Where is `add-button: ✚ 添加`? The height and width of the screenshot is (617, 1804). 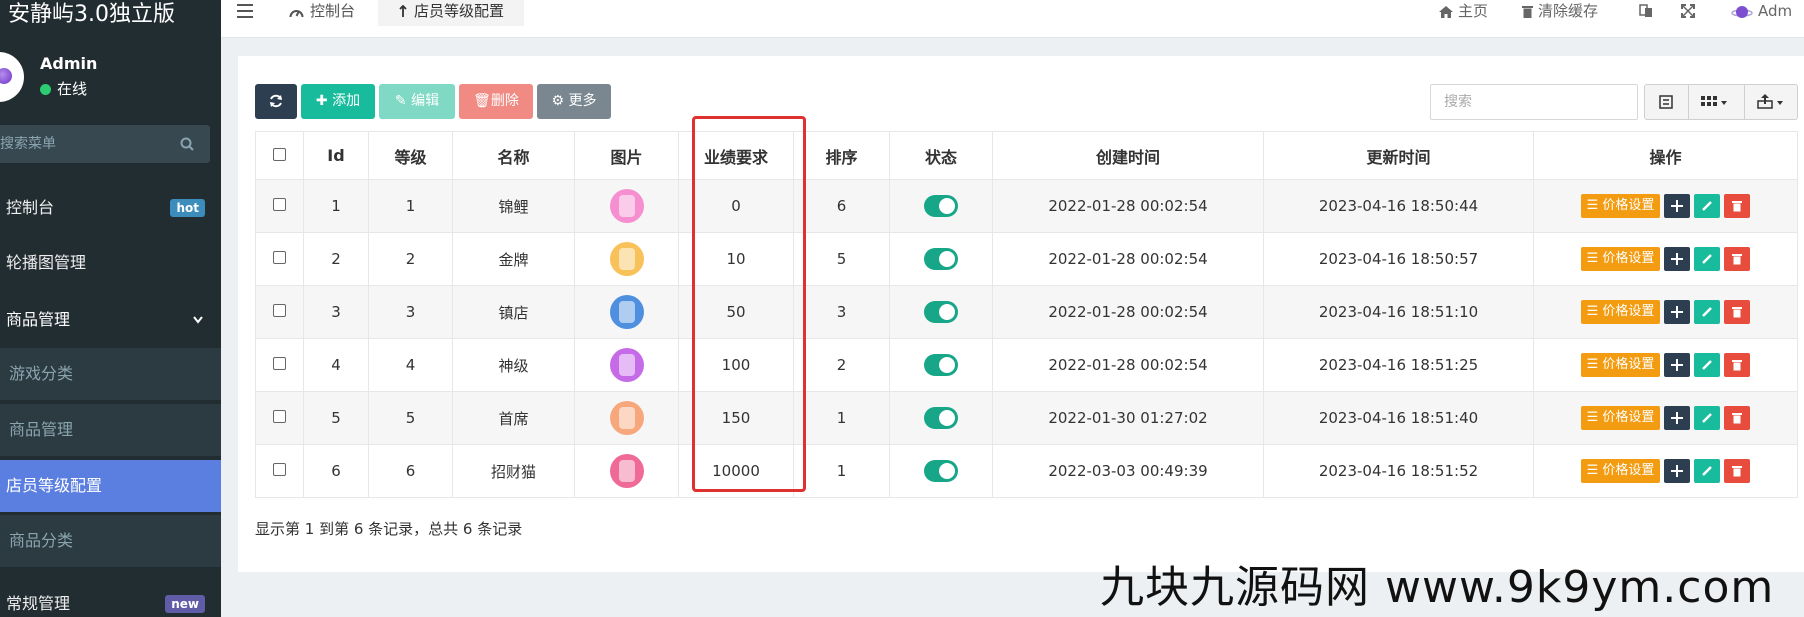
add-button: ✚ 添加 is located at coordinates (338, 101).